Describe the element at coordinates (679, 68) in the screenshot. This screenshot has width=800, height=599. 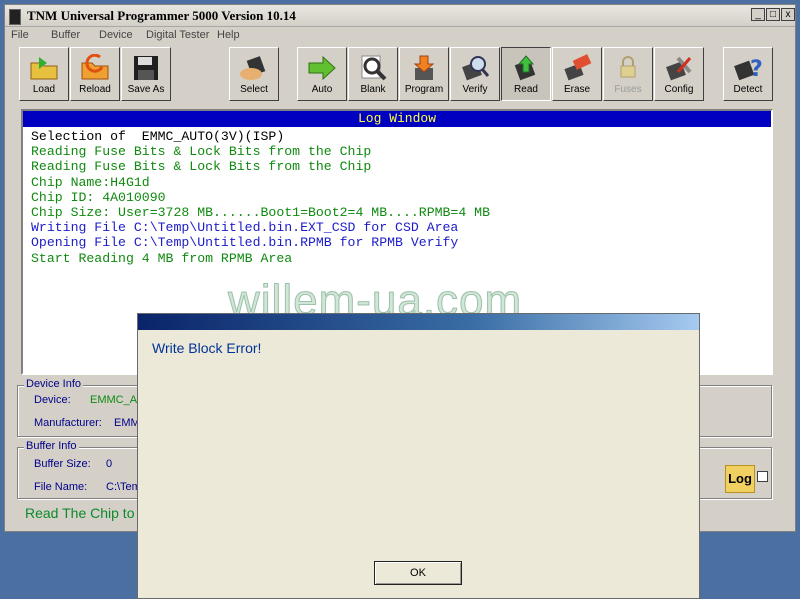
I see `tools-icon` at that location.